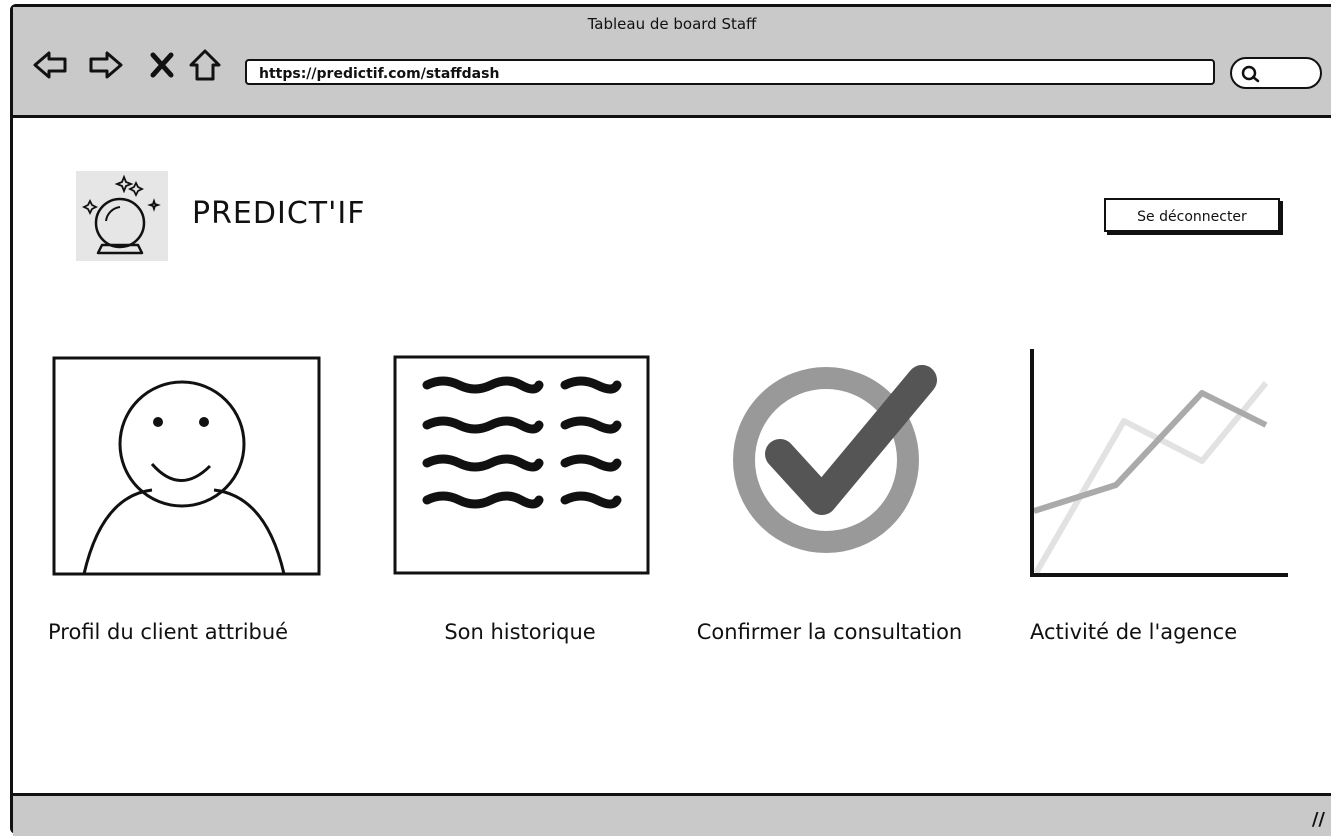  I want to click on line-chart-icon, so click(1159, 463).